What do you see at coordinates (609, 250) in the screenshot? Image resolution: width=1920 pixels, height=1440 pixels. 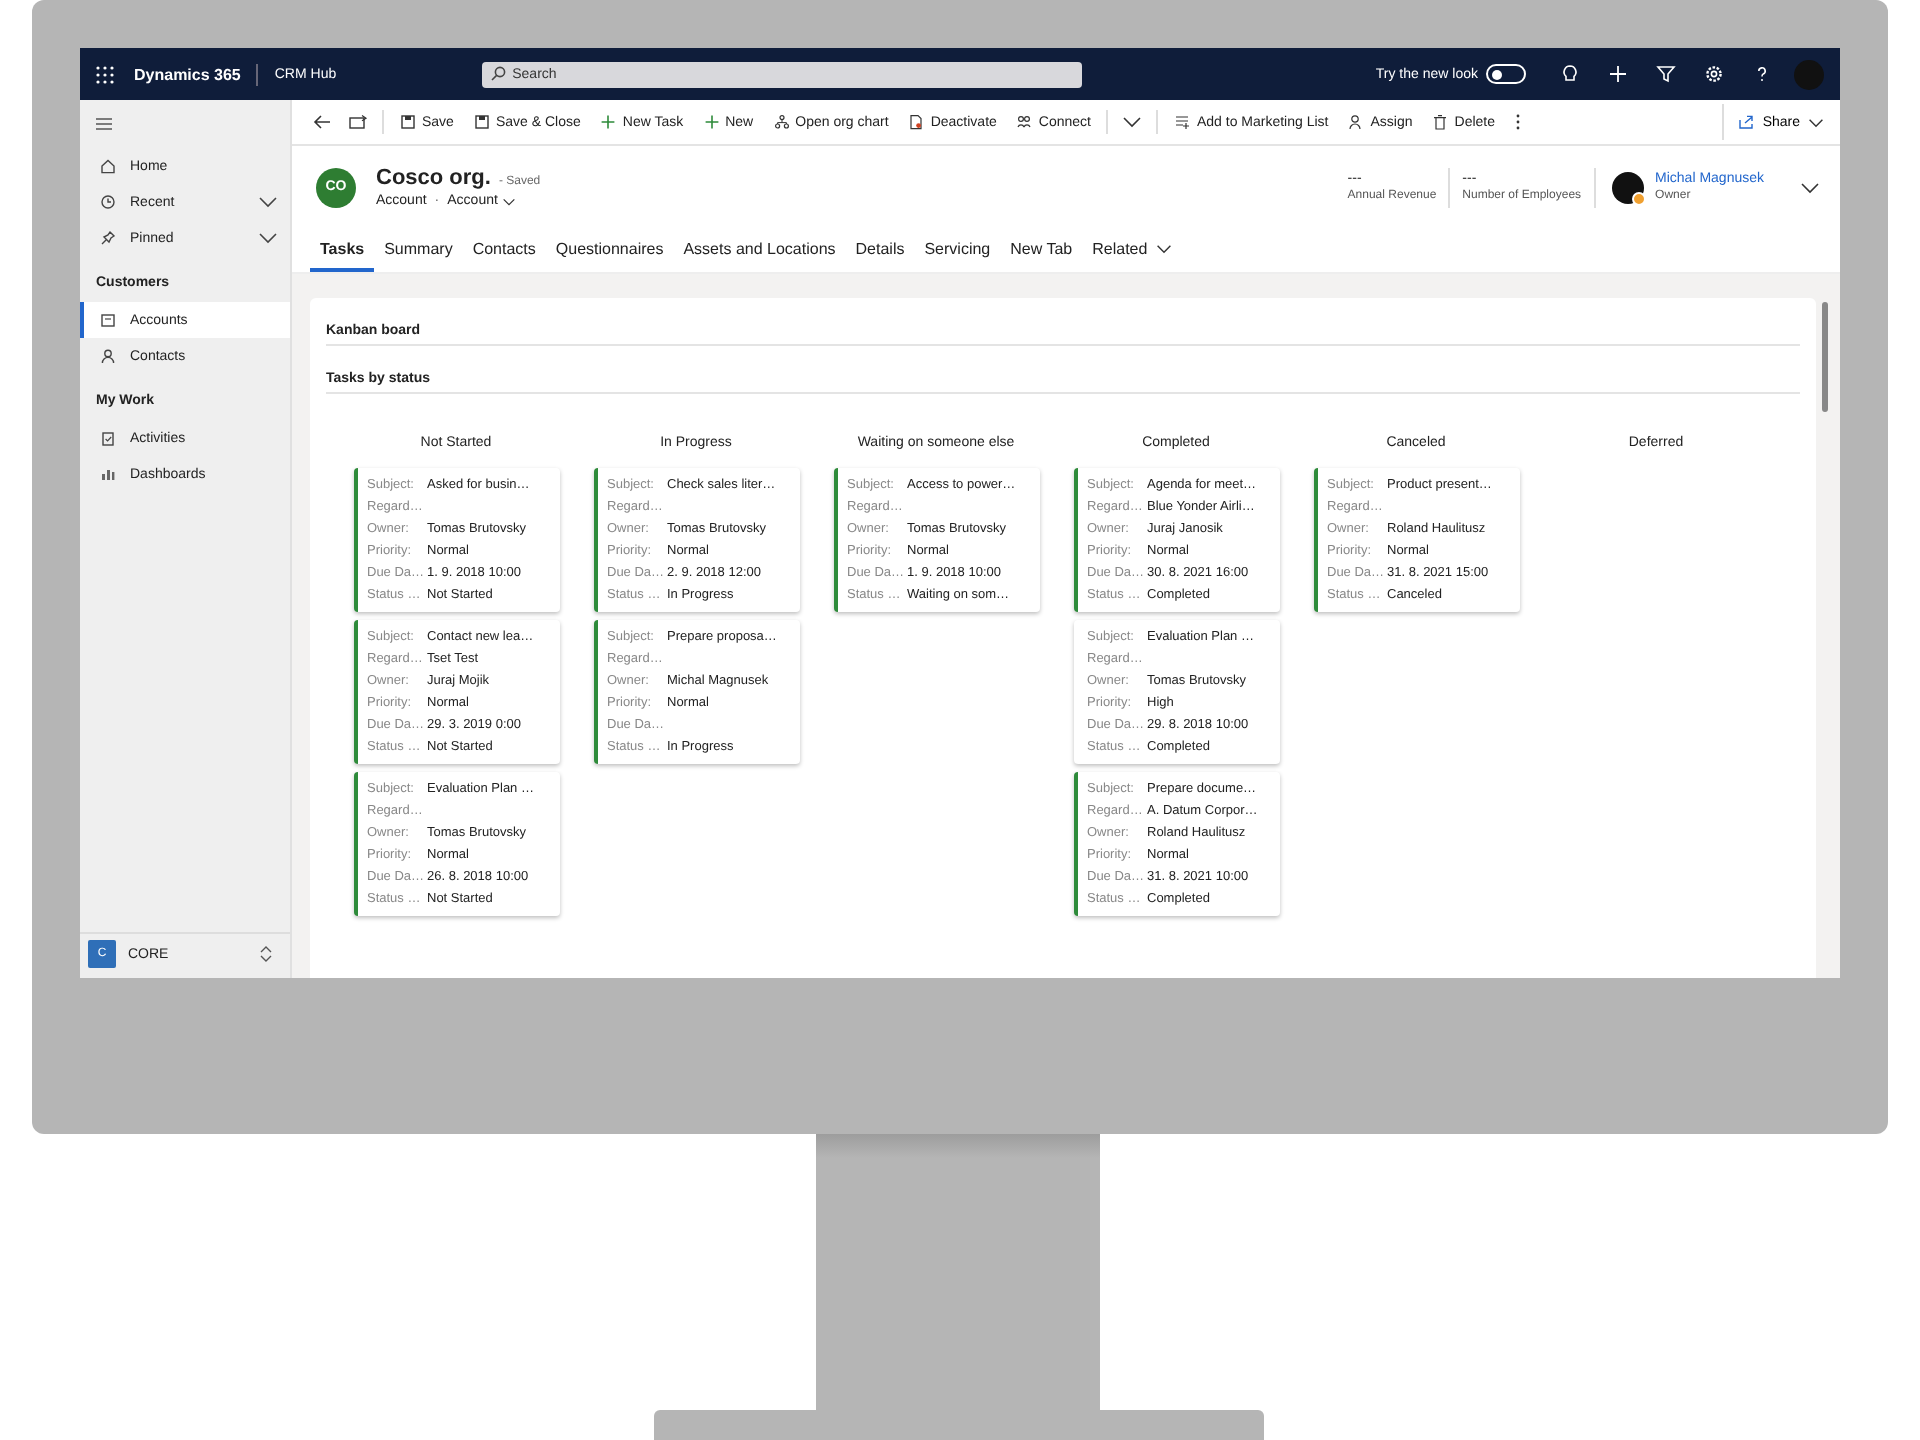 I see `tab: Questionnaires` at bounding box center [609, 250].